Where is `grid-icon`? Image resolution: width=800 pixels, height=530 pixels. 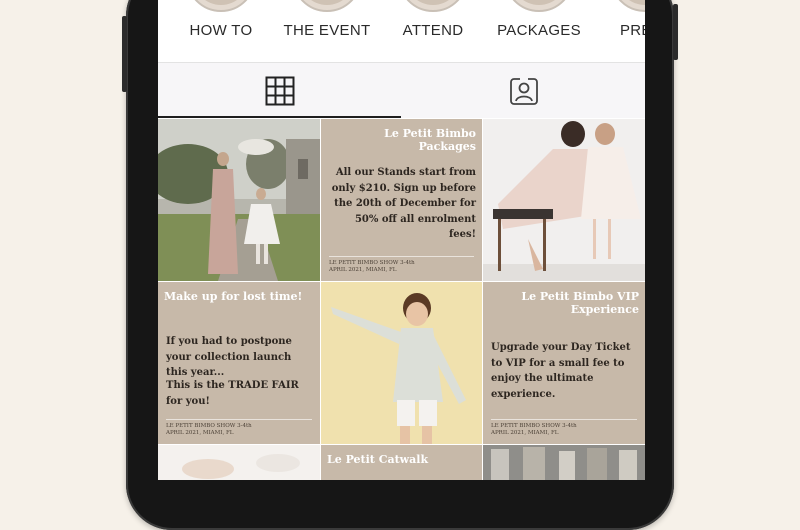 grid-icon is located at coordinates (279, 90).